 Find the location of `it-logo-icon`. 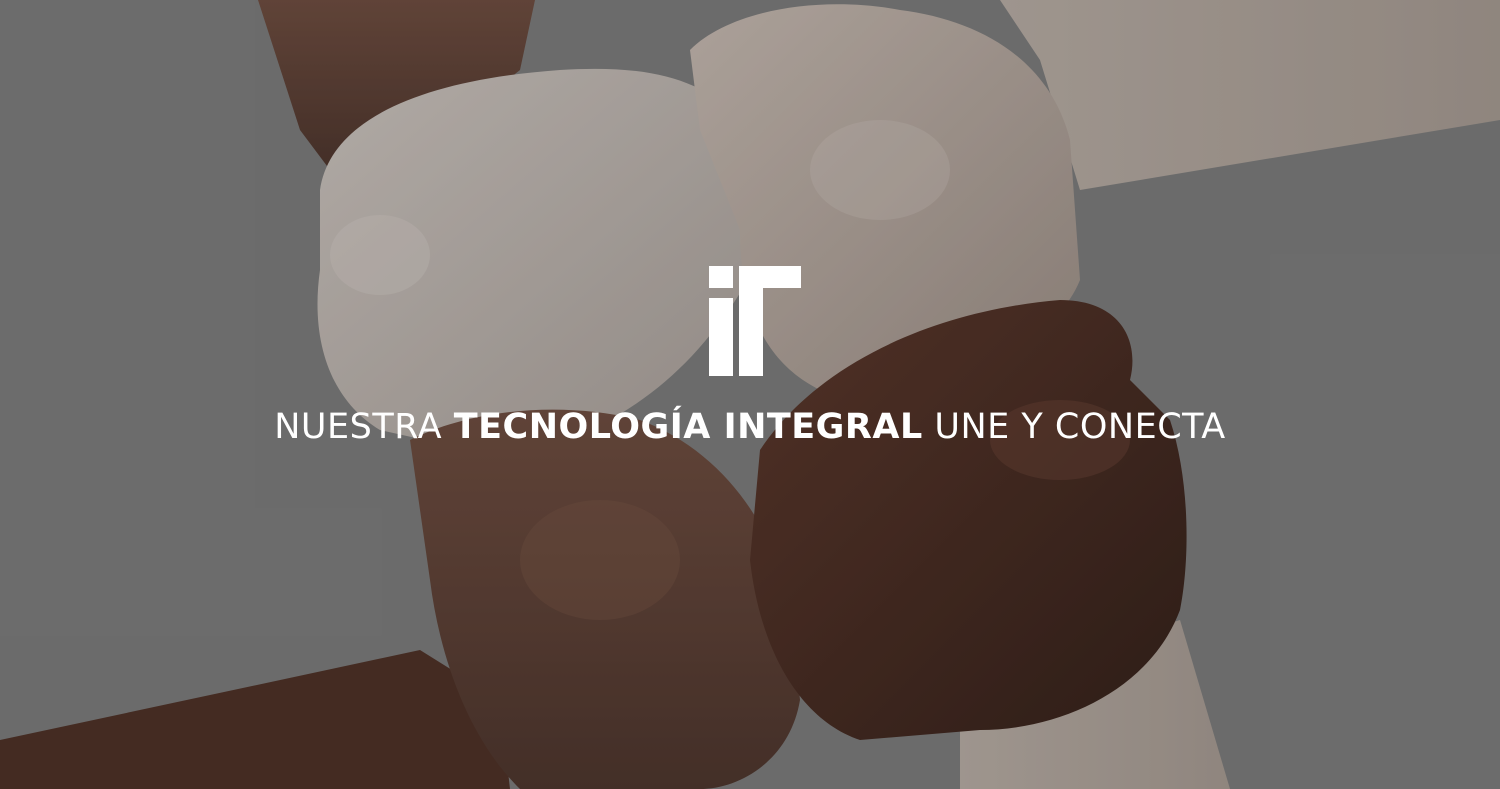

it-logo-icon is located at coordinates (755, 321).